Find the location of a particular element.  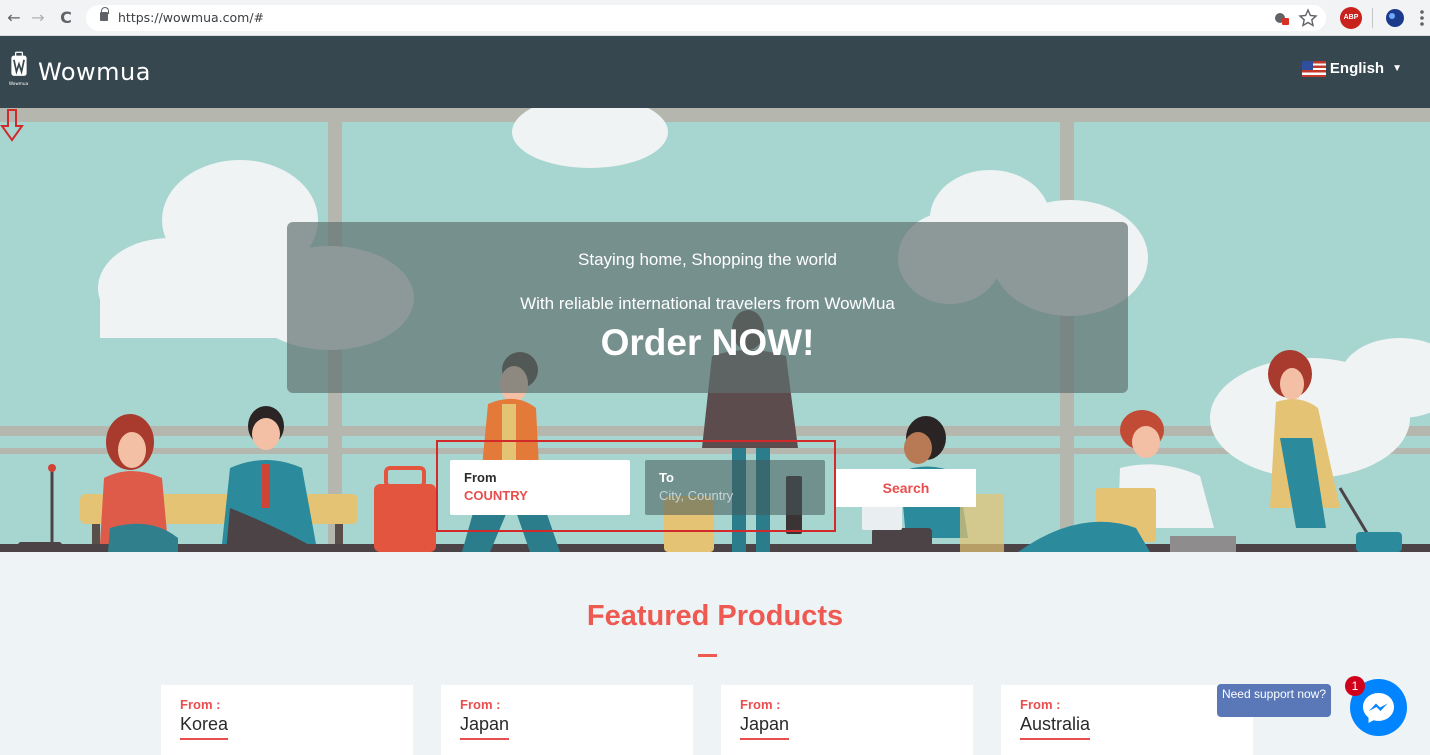

wowmua-logo-icon: Wowmua is located at coordinates (19, 70).